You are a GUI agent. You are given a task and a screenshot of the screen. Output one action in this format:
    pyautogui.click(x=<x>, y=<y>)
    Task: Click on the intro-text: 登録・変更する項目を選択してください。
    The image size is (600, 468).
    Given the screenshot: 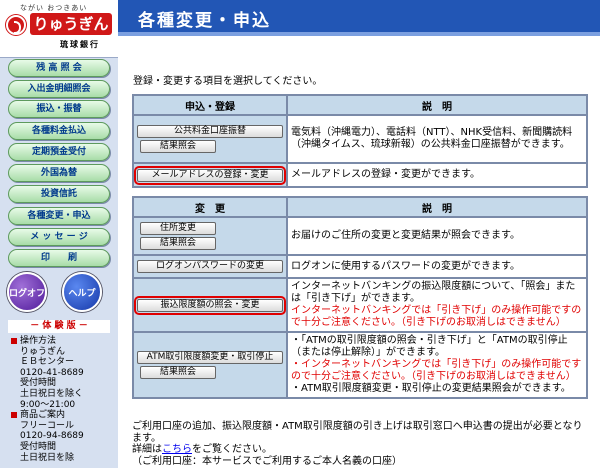 What is the action you would take?
    pyautogui.click(x=228, y=81)
    